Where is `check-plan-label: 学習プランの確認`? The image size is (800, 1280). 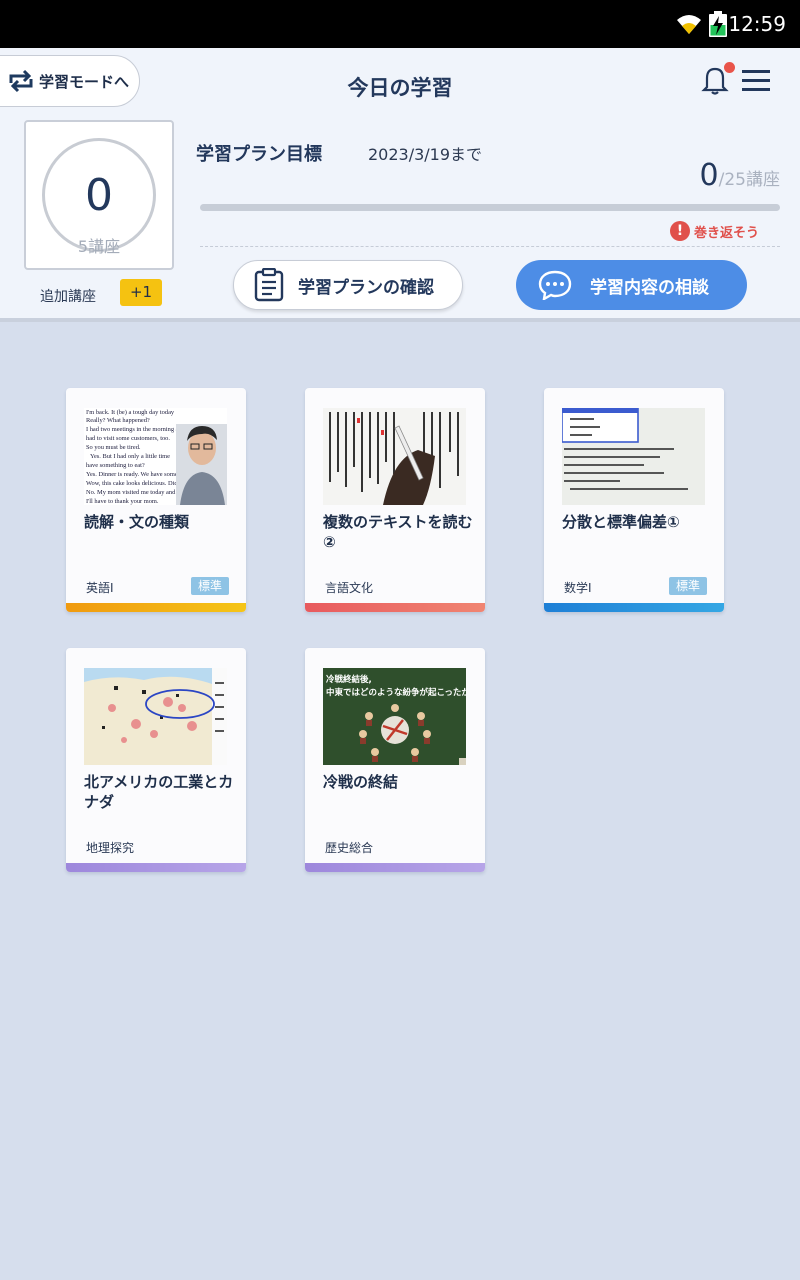 check-plan-label: 学習プランの確認 is located at coordinates (366, 287).